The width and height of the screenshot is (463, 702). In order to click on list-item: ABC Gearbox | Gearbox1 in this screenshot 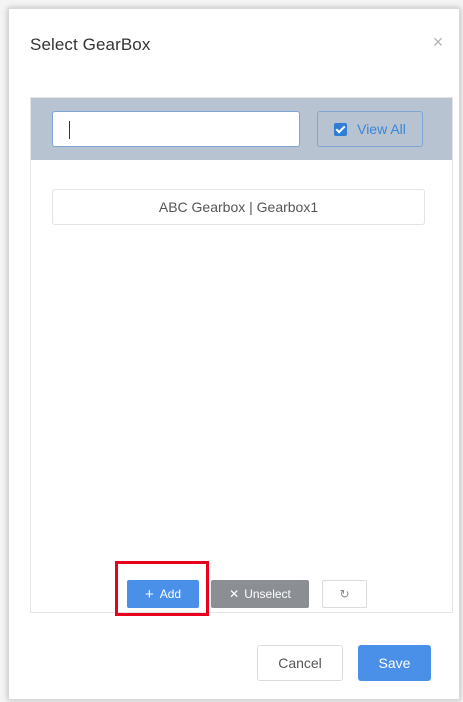, I will do `click(238, 207)`.